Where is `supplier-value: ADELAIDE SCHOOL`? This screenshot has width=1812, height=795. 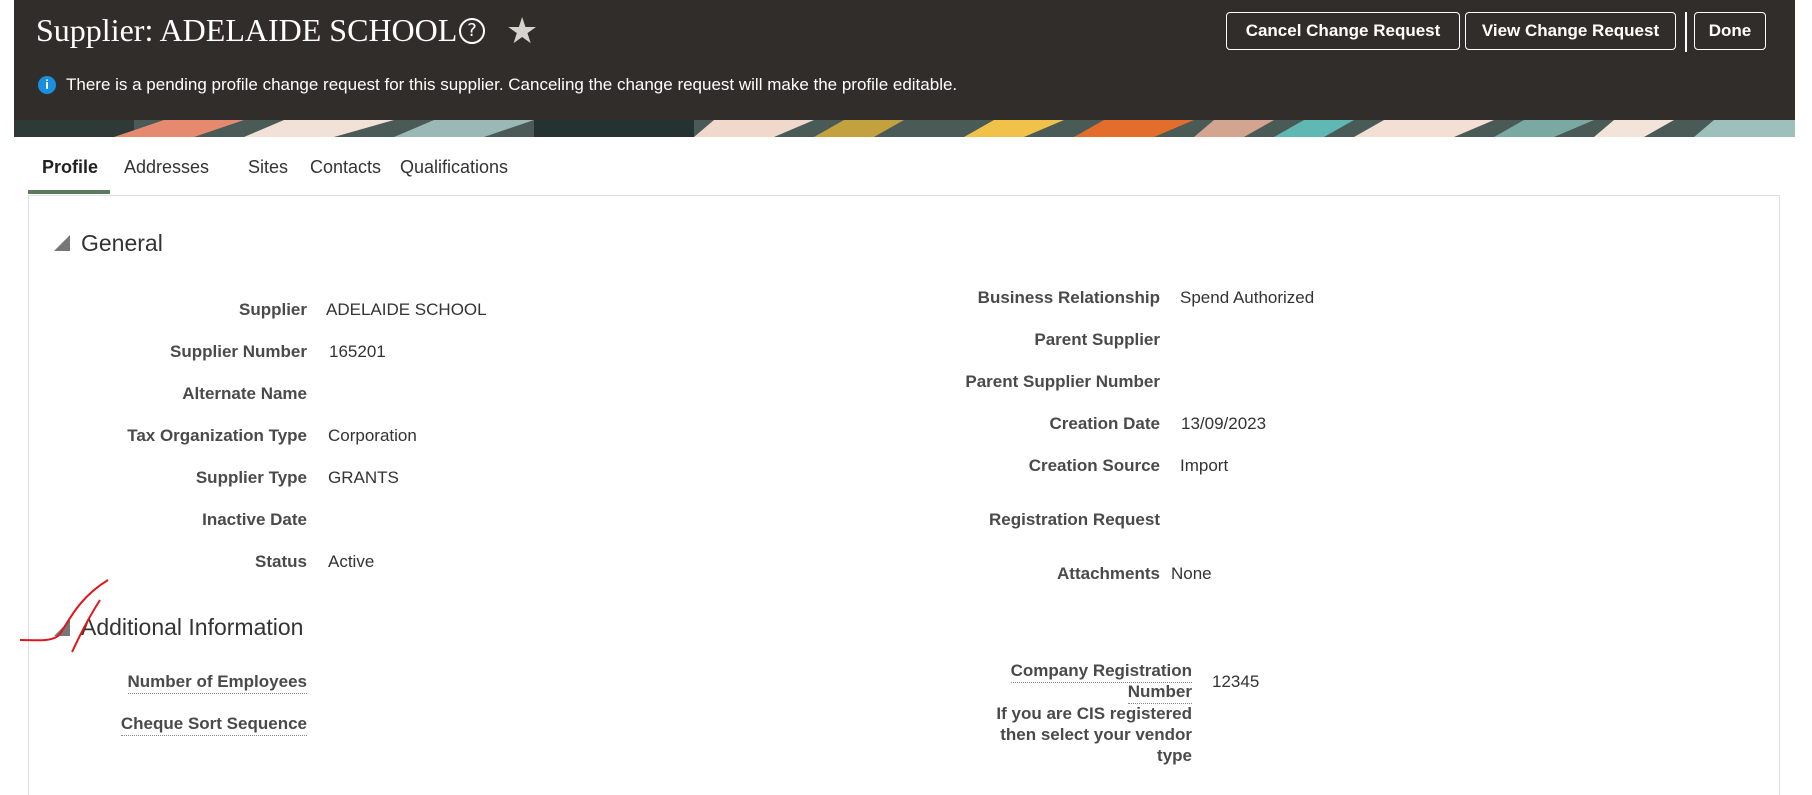 supplier-value: ADELAIDE SCHOOL is located at coordinates (406, 309).